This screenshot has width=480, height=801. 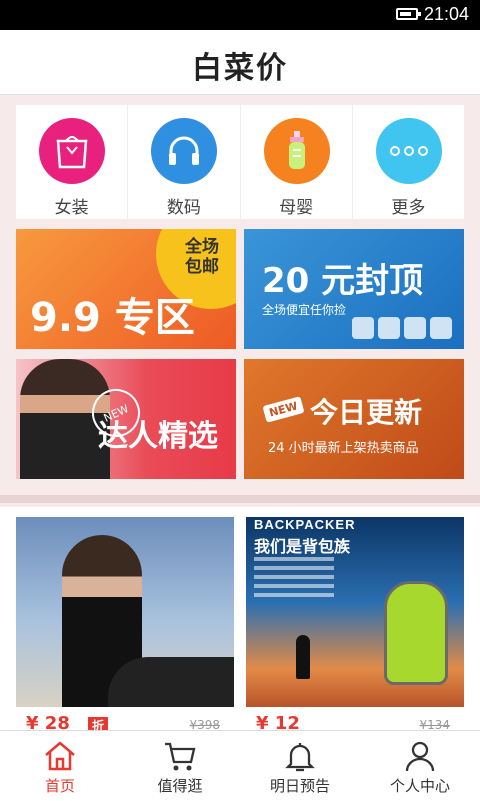 I want to click on product-image, so click(x=125, y=612).